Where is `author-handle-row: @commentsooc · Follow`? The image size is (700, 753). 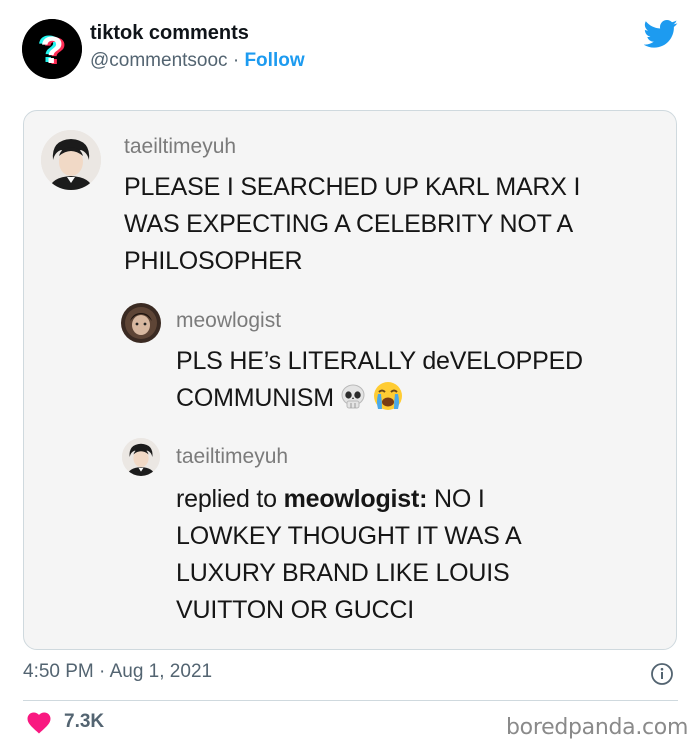
author-handle-row: @commentsooc · Follow is located at coordinates (197, 61).